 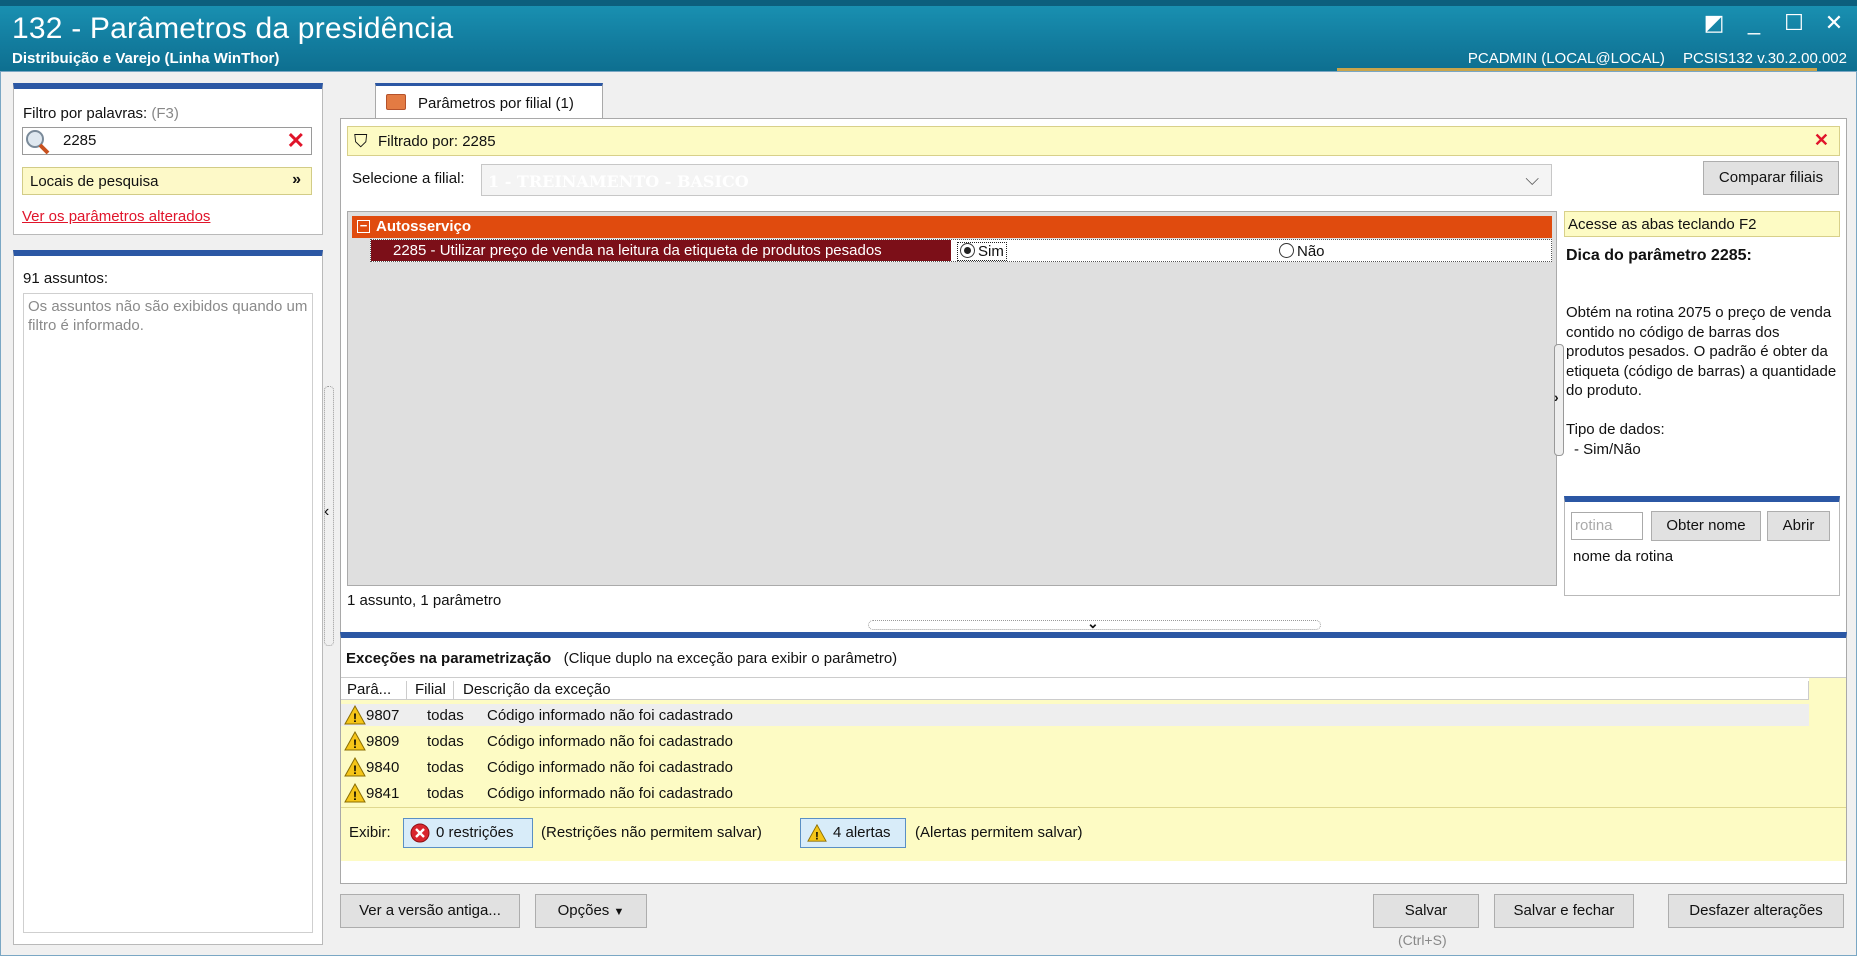 I want to click on alerts-toggle: ! 4 alertas, so click(x=853, y=833).